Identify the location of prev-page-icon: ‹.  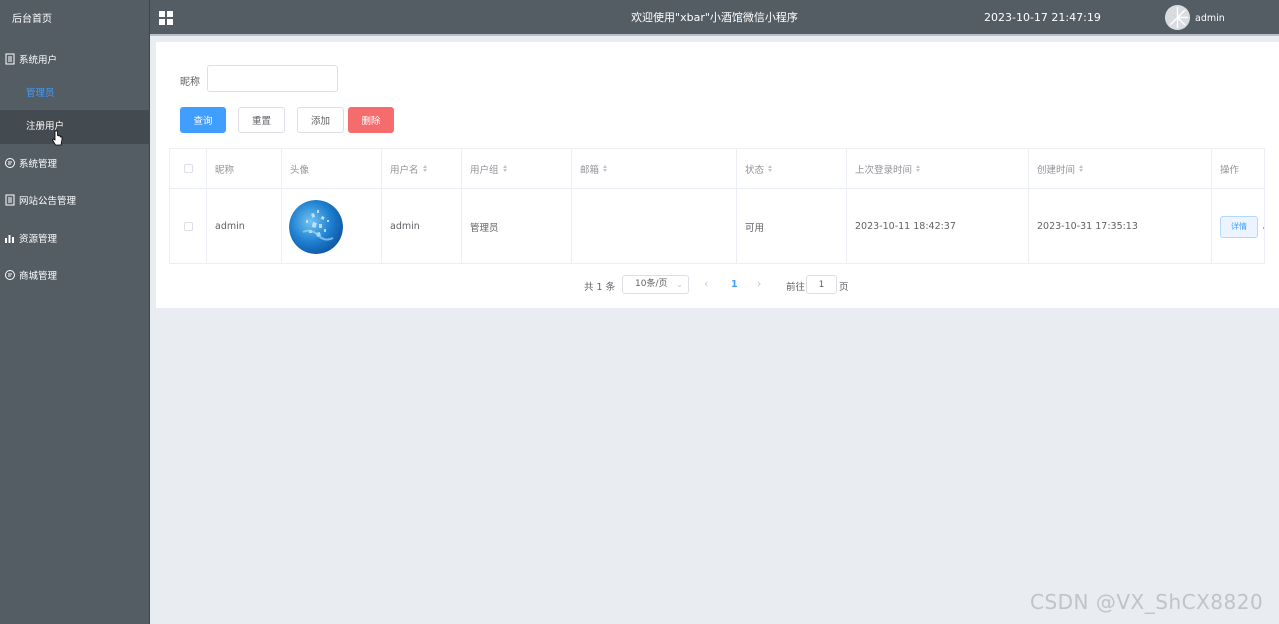
(706, 283).